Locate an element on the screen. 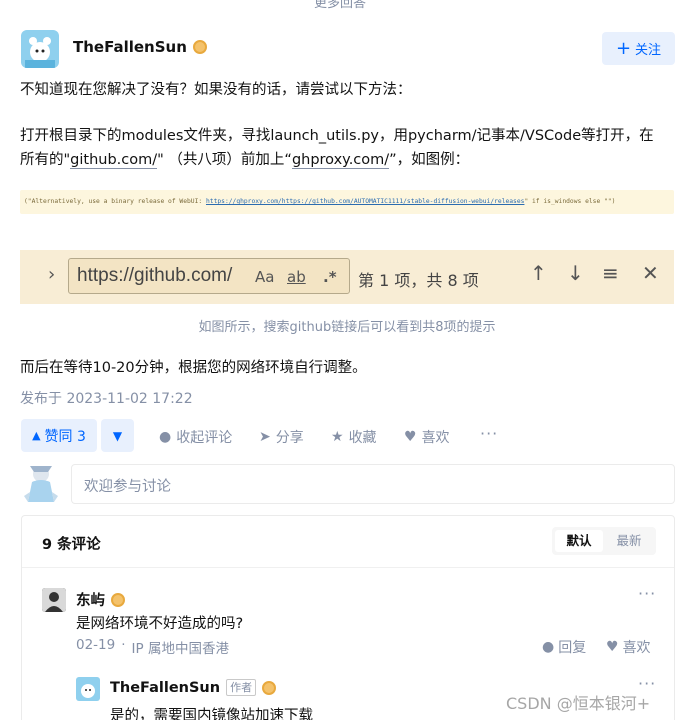 This screenshot has height=720, width=680. comment-location: IP 属地中国香港 is located at coordinates (180, 649).